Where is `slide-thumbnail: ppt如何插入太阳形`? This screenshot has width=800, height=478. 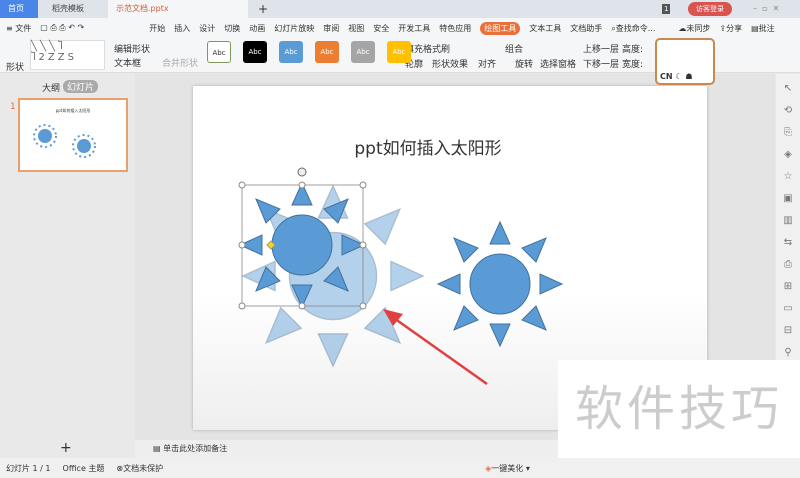
slide-thumbnail: ppt如何插入太阳形 is located at coordinates (73, 135).